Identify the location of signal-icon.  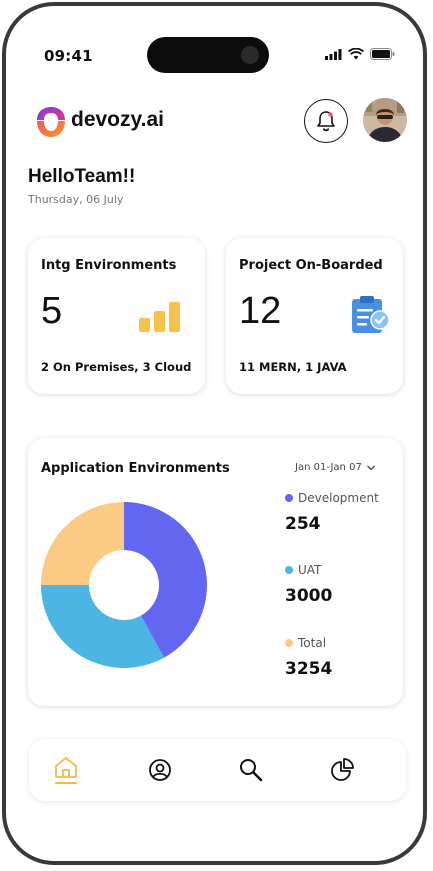
(333, 54).